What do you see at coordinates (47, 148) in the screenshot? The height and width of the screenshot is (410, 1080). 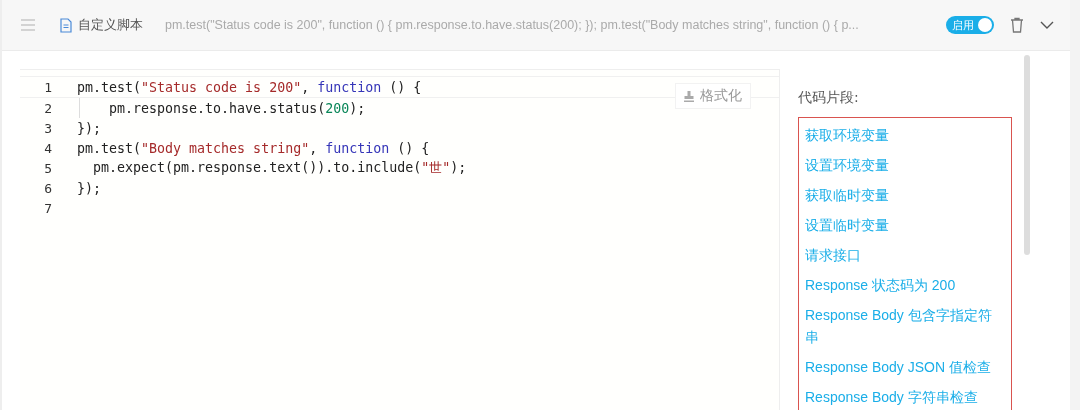 I see `line-number: 4` at bounding box center [47, 148].